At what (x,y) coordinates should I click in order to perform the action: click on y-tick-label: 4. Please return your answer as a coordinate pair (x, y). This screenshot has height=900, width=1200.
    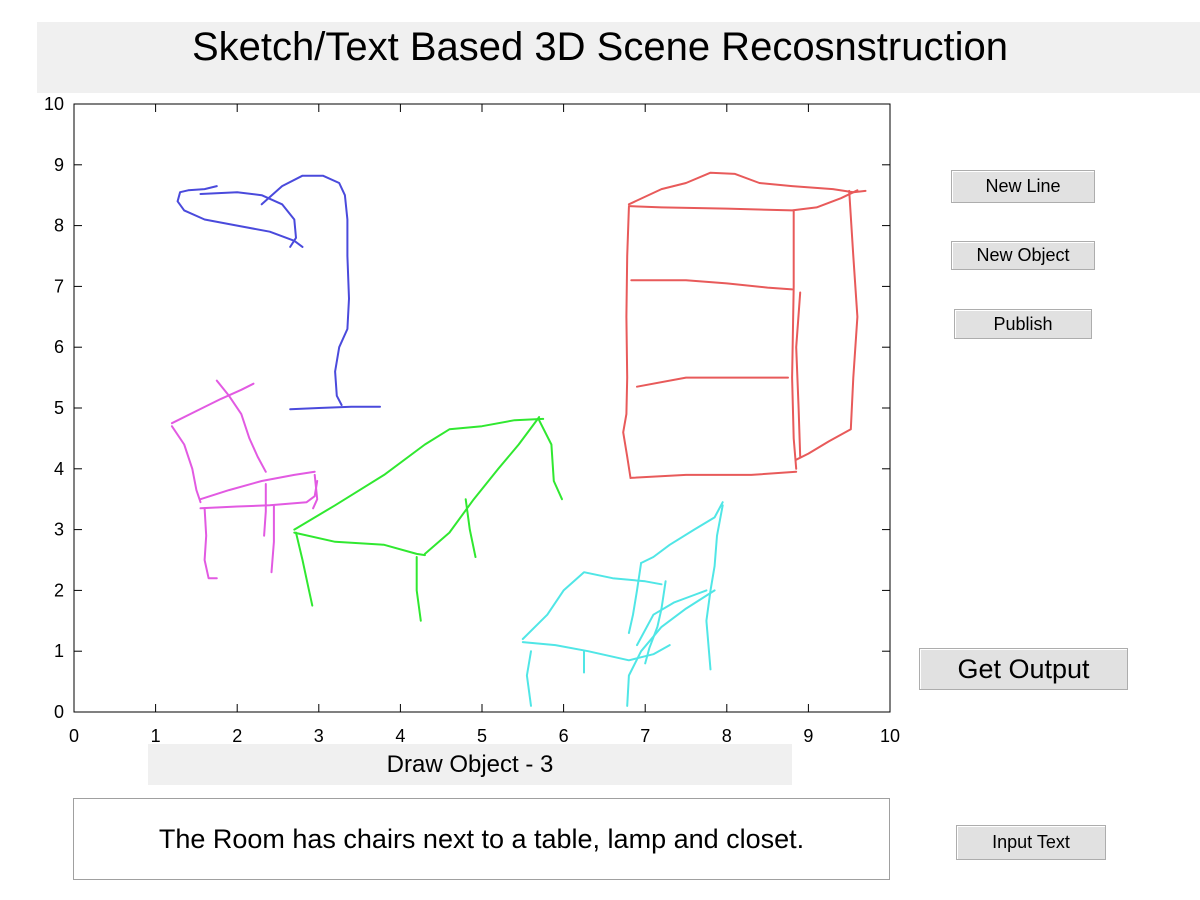
    Looking at the image, I should click on (59, 469).